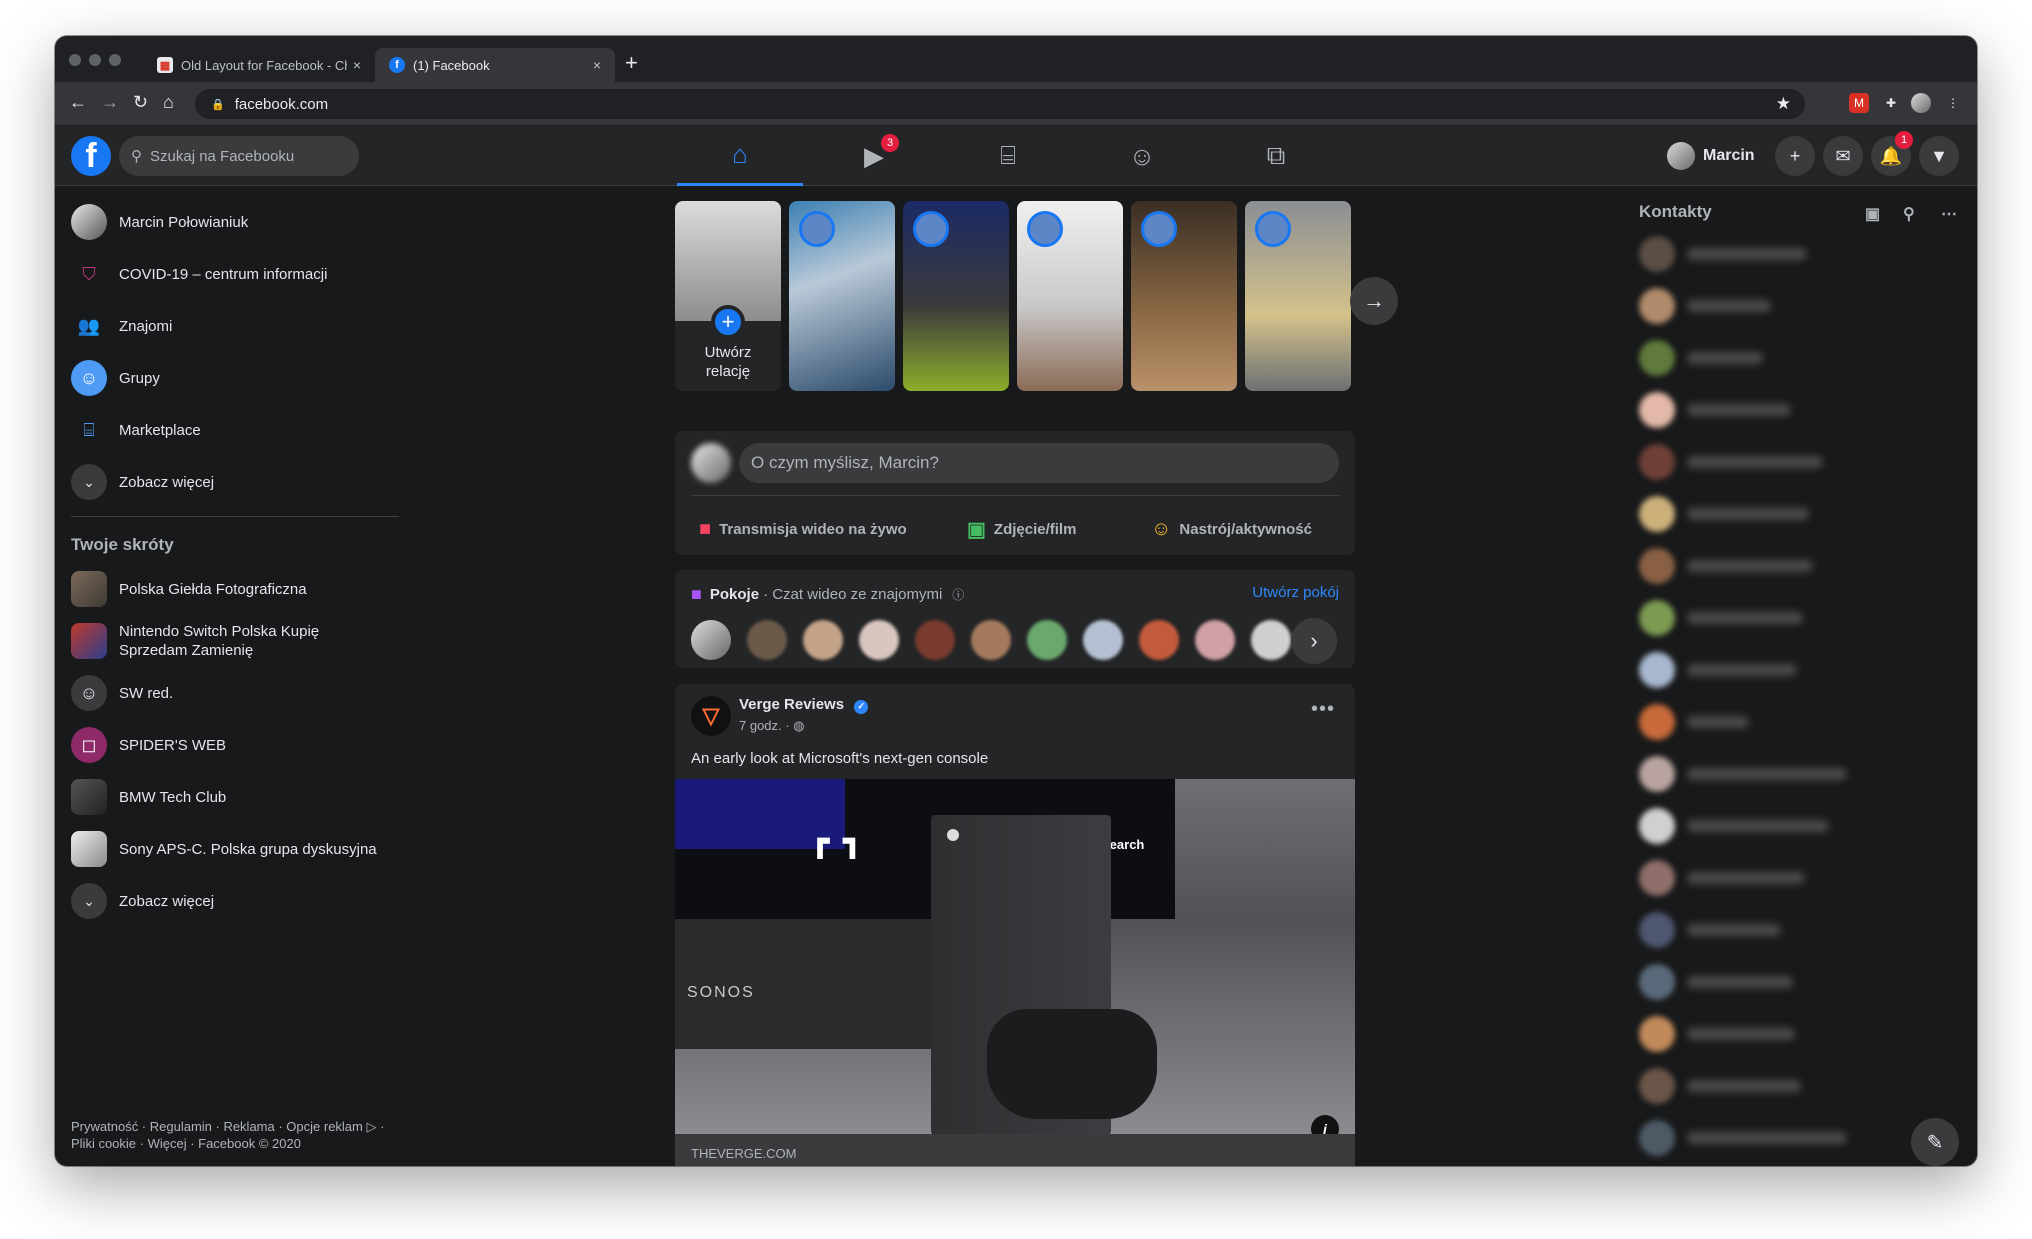  Describe the element at coordinates (495, 65) in the screenshot. I see `browser-tab-facebook: f (1) Facebook ×` at that location.